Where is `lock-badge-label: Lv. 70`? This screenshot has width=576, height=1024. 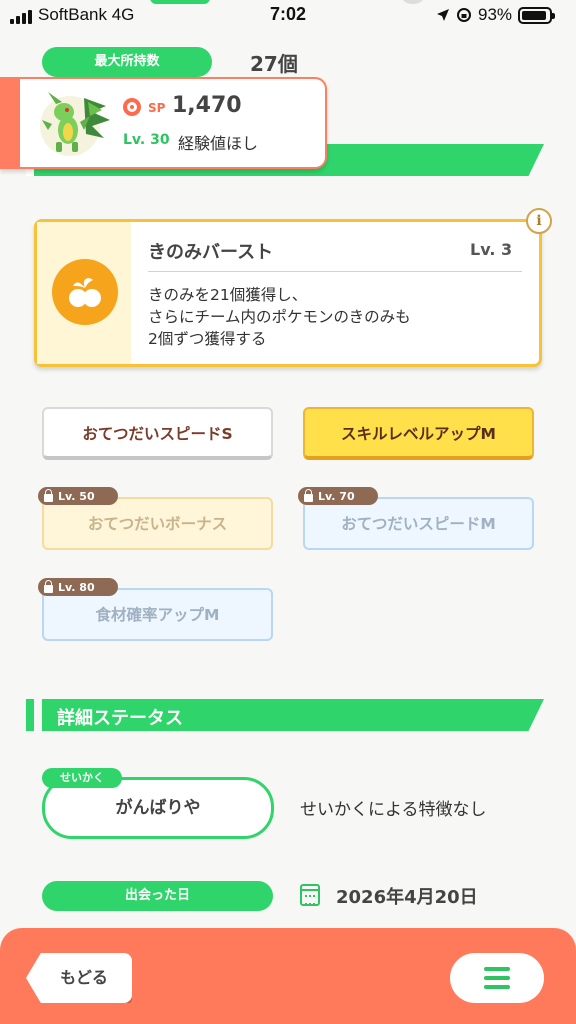
lock-badge-label: Lv. 70 is located at coordinates (336, 496).